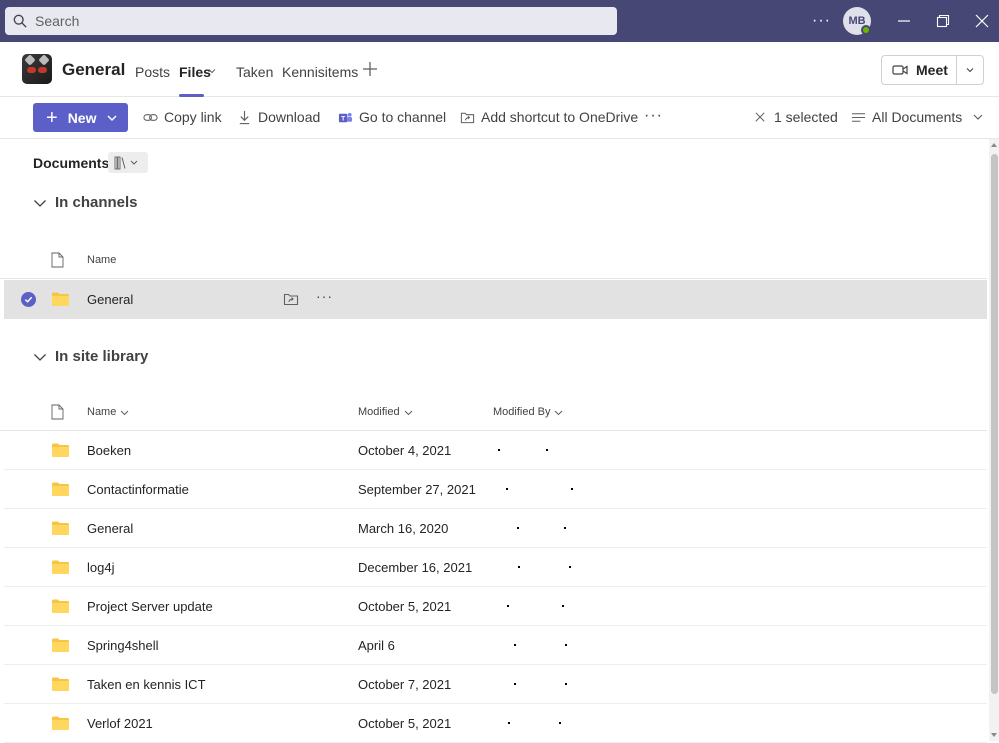 This screenshot has height=743, width=999. Describe the element at coordinates (195, 72) in the screenshot. I see `tab-files: Files` at that location.